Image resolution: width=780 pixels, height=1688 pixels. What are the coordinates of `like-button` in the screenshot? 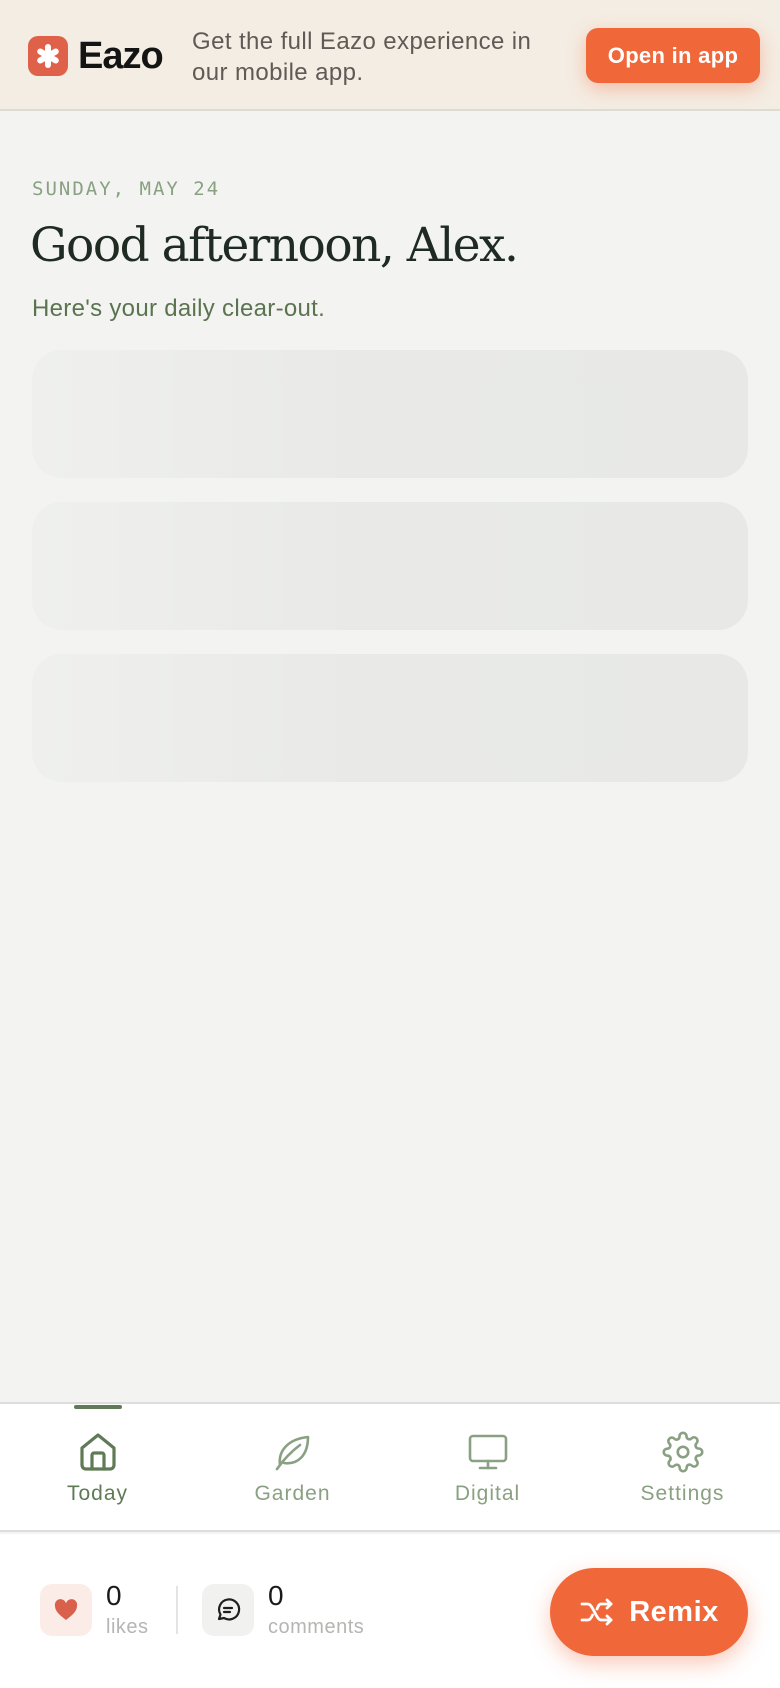 It's located at (66, 1610).